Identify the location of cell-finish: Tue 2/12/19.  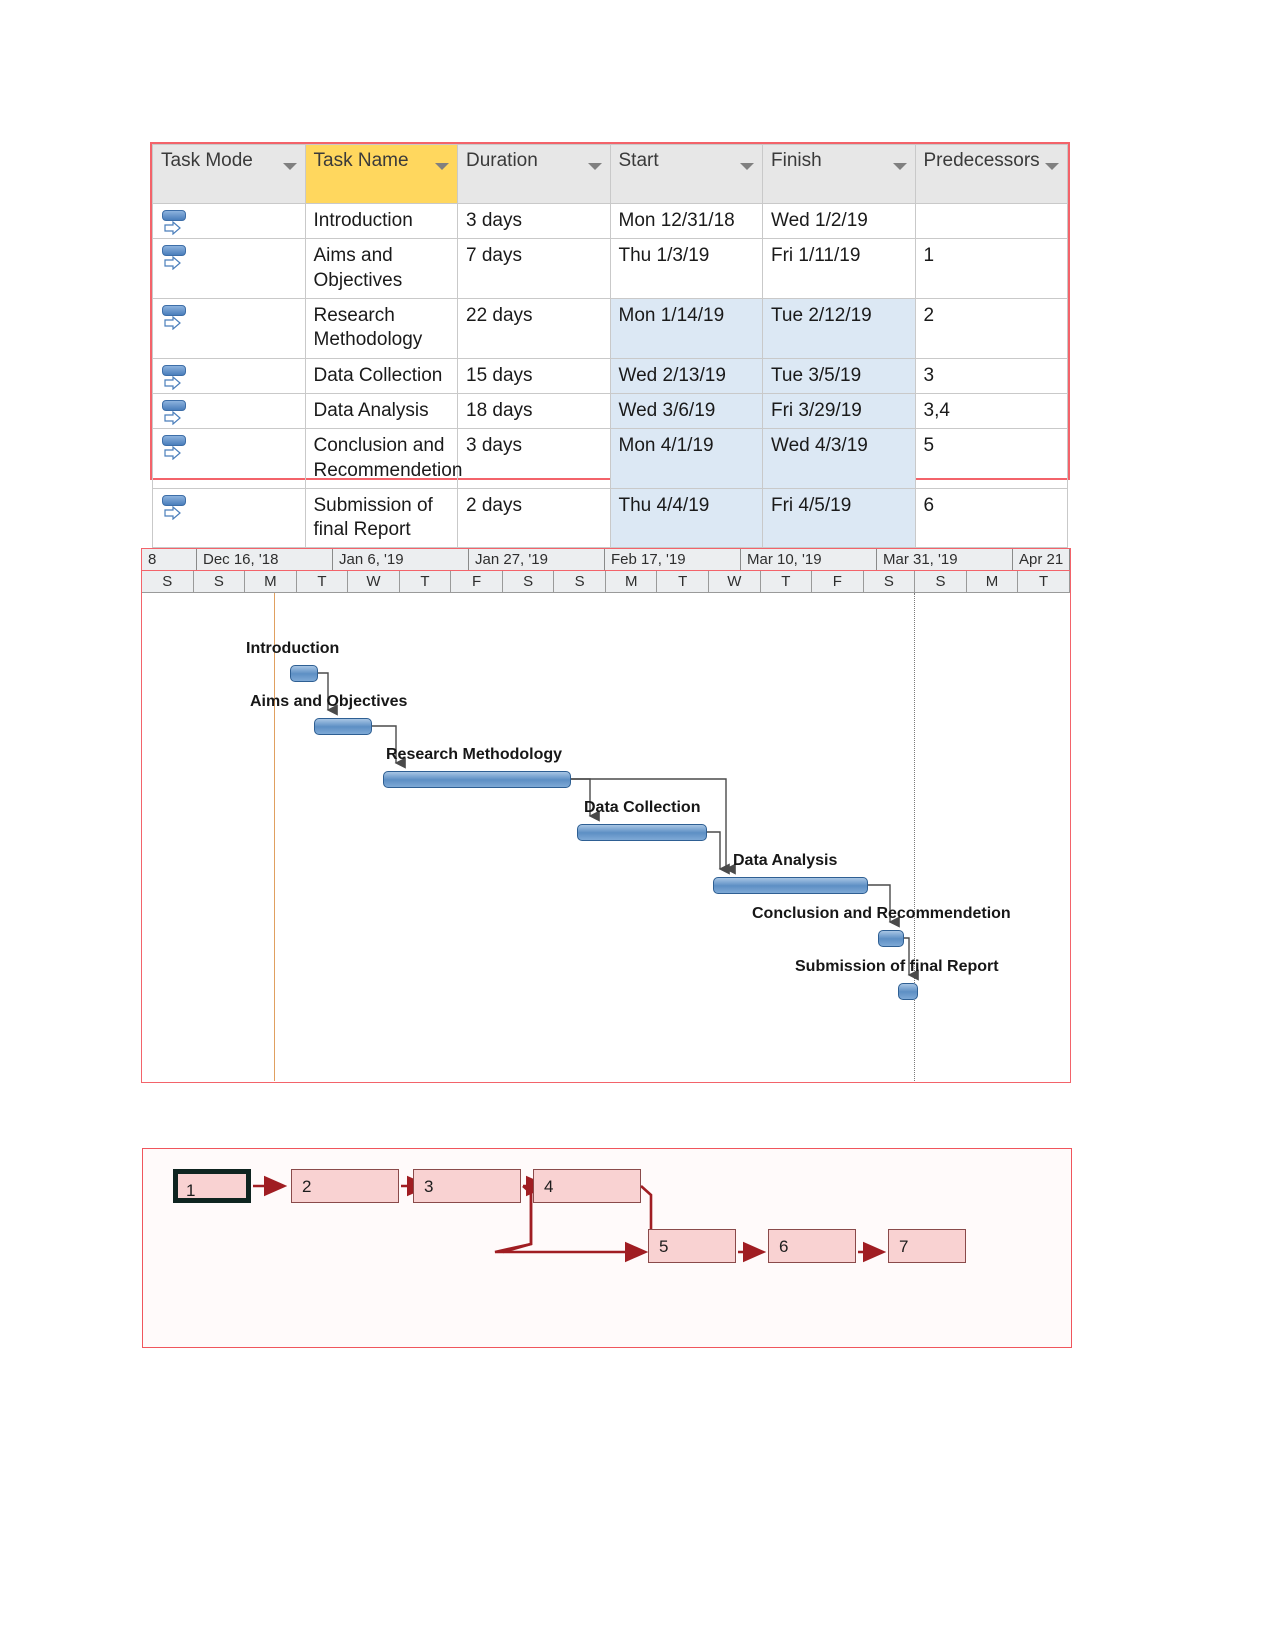
(839, 328).